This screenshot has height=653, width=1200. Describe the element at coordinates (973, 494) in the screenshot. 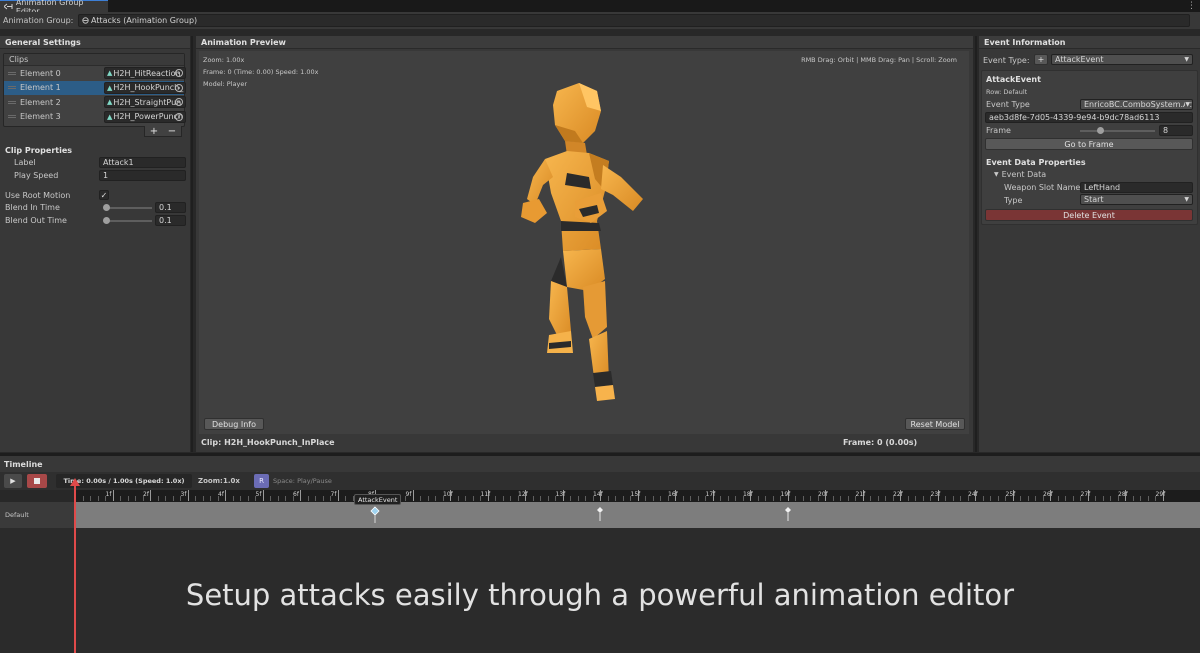

I see `ruler-tick-label: 24f` at that location.